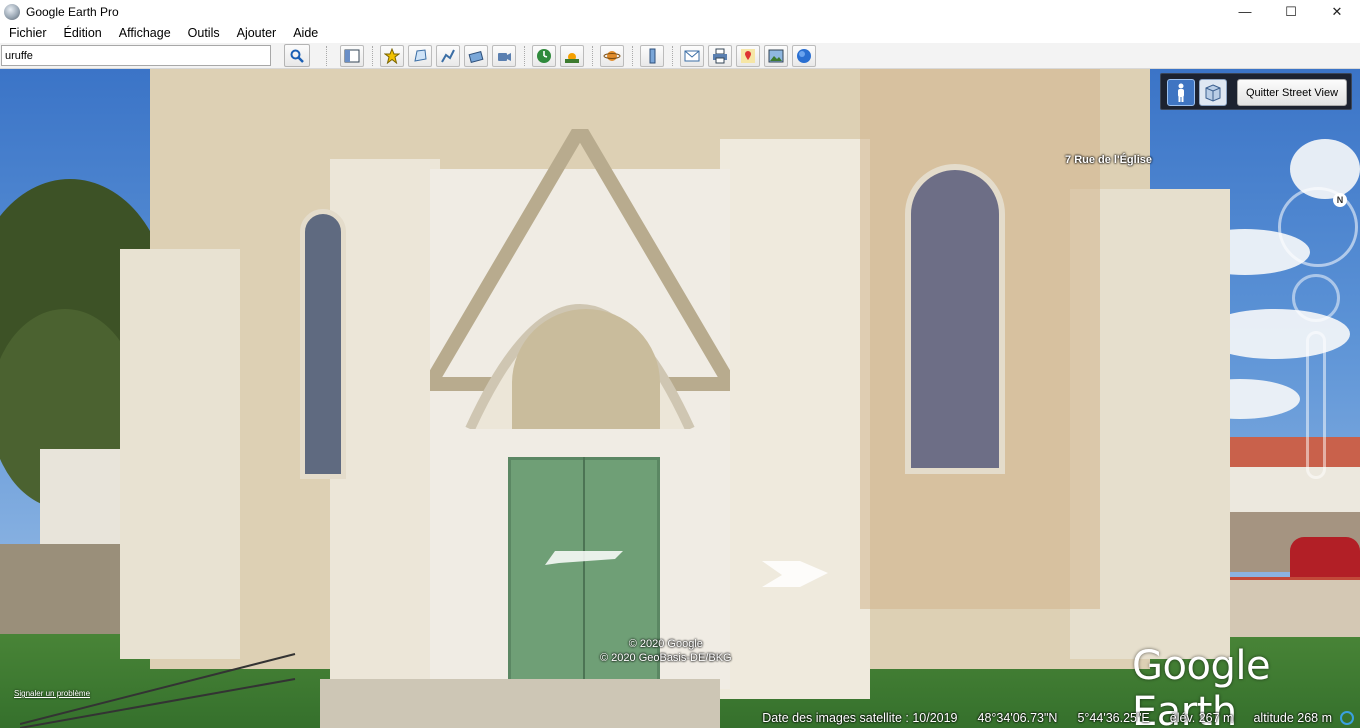 This screenshot has height=728, width=1360. I want to click on tour-icon, so click(504, 57).